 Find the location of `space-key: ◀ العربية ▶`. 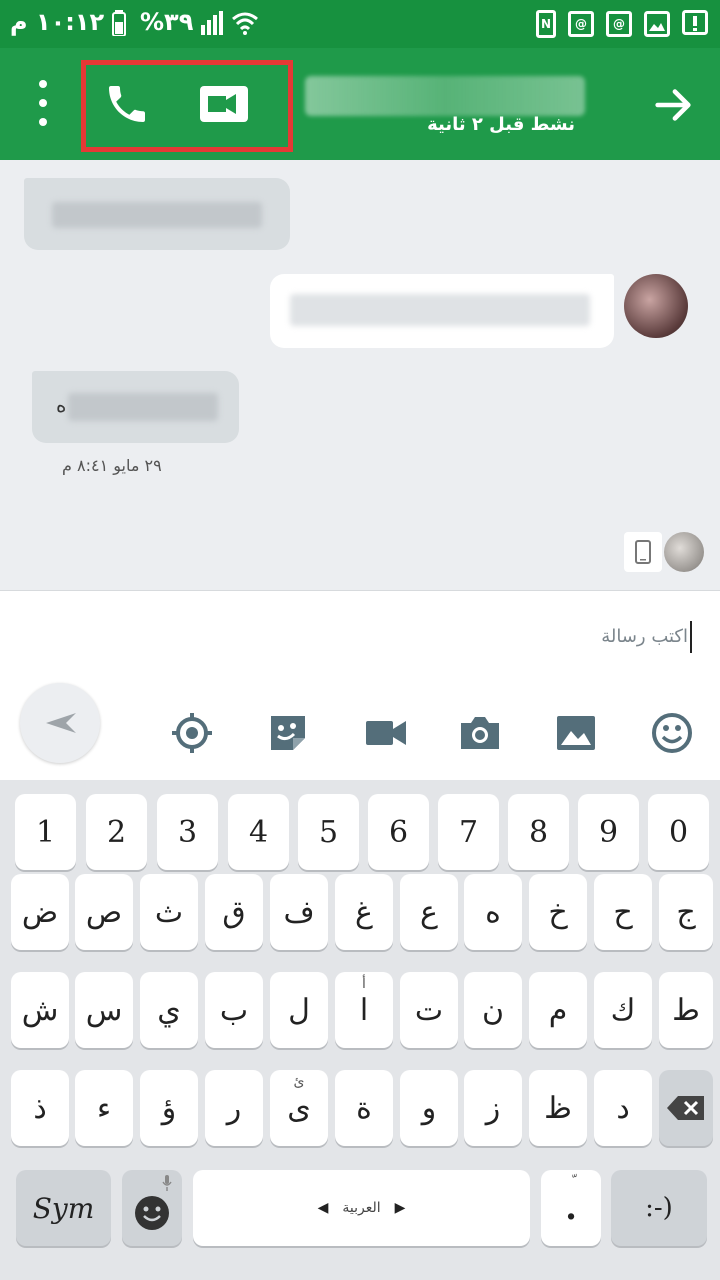

space-key: ◀ العربية ▶ is located at coordinates (361, 1208).